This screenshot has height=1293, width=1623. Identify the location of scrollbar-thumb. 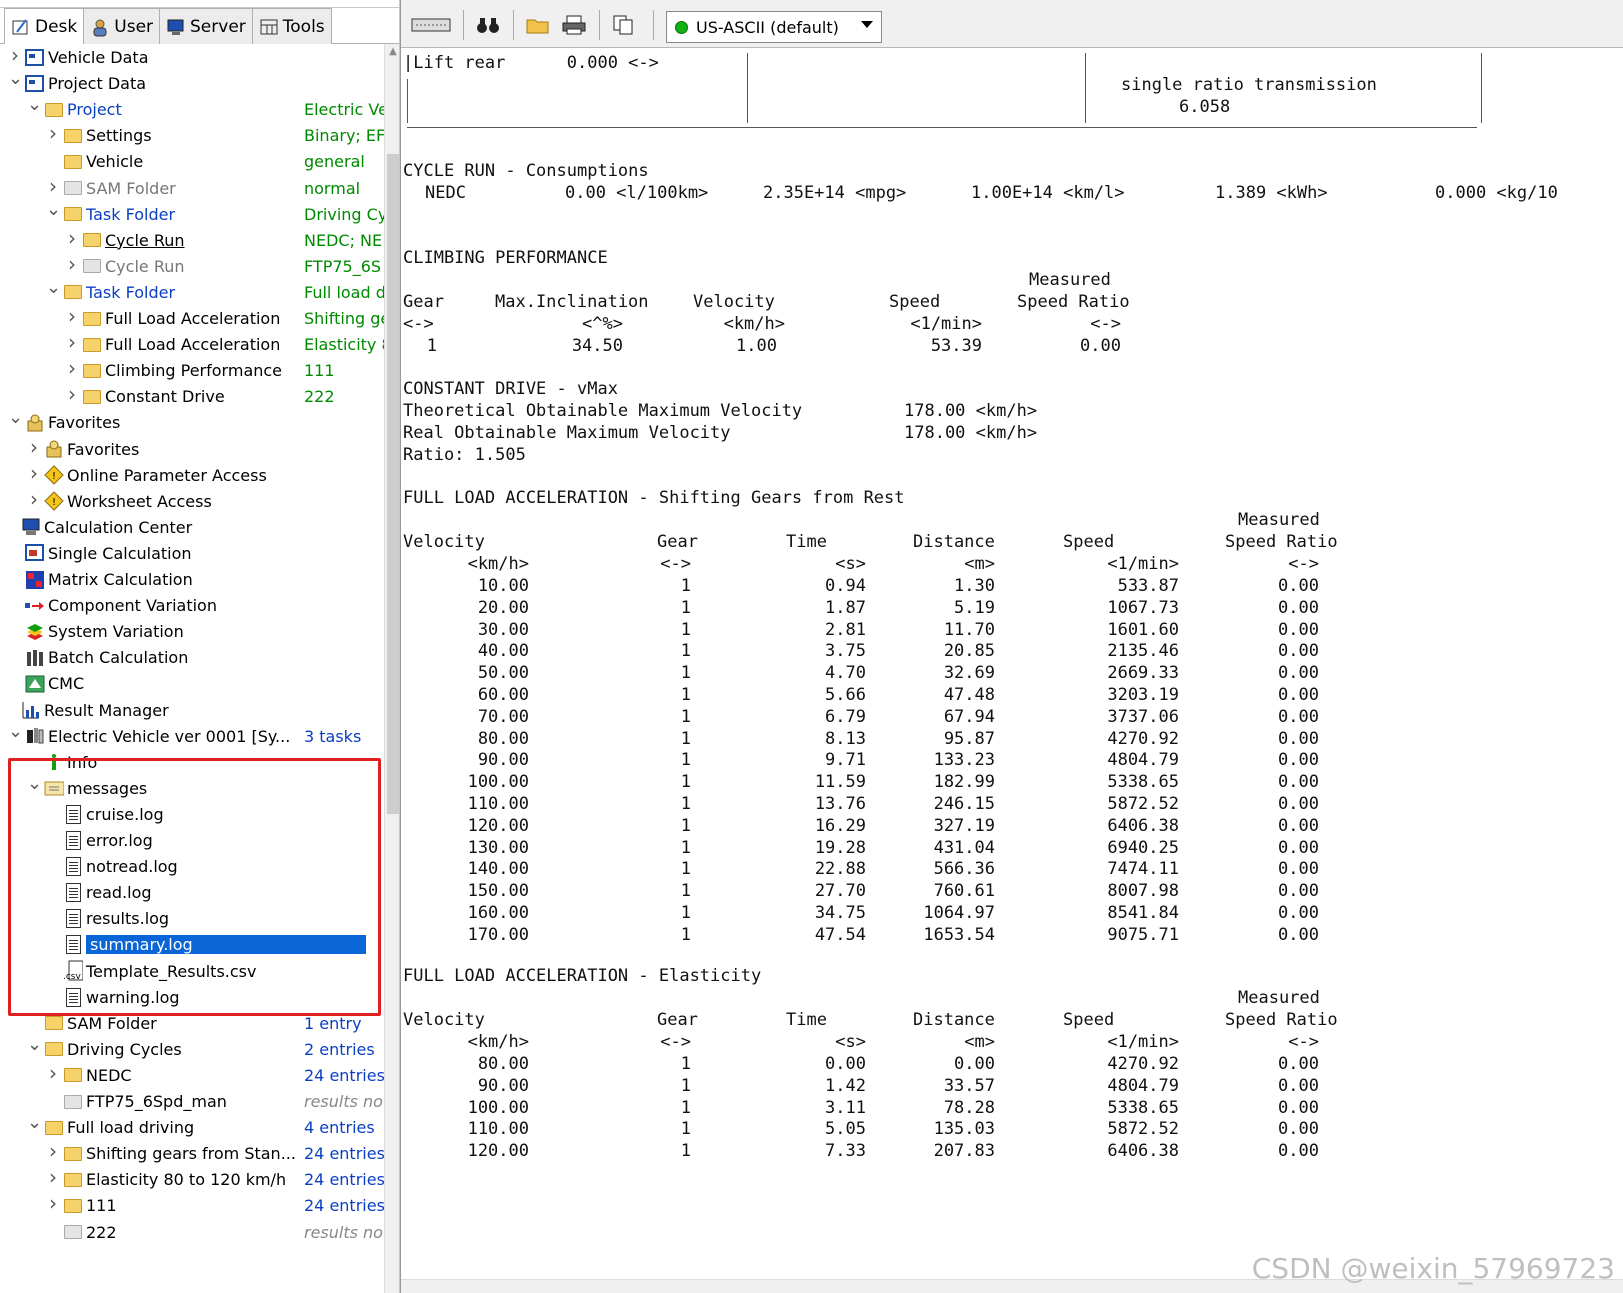
(393, 484).